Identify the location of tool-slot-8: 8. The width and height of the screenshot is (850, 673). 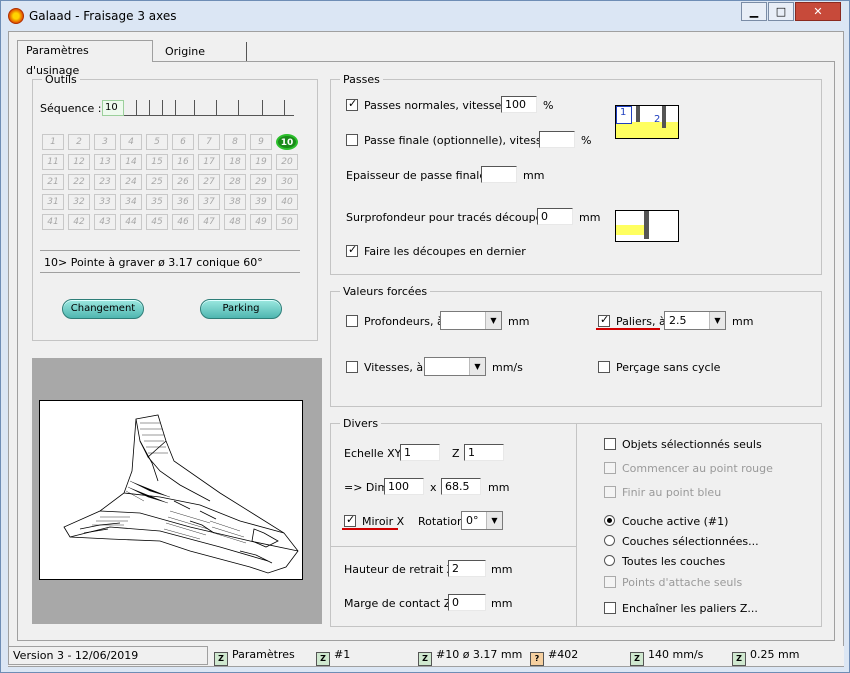
(235, 142).